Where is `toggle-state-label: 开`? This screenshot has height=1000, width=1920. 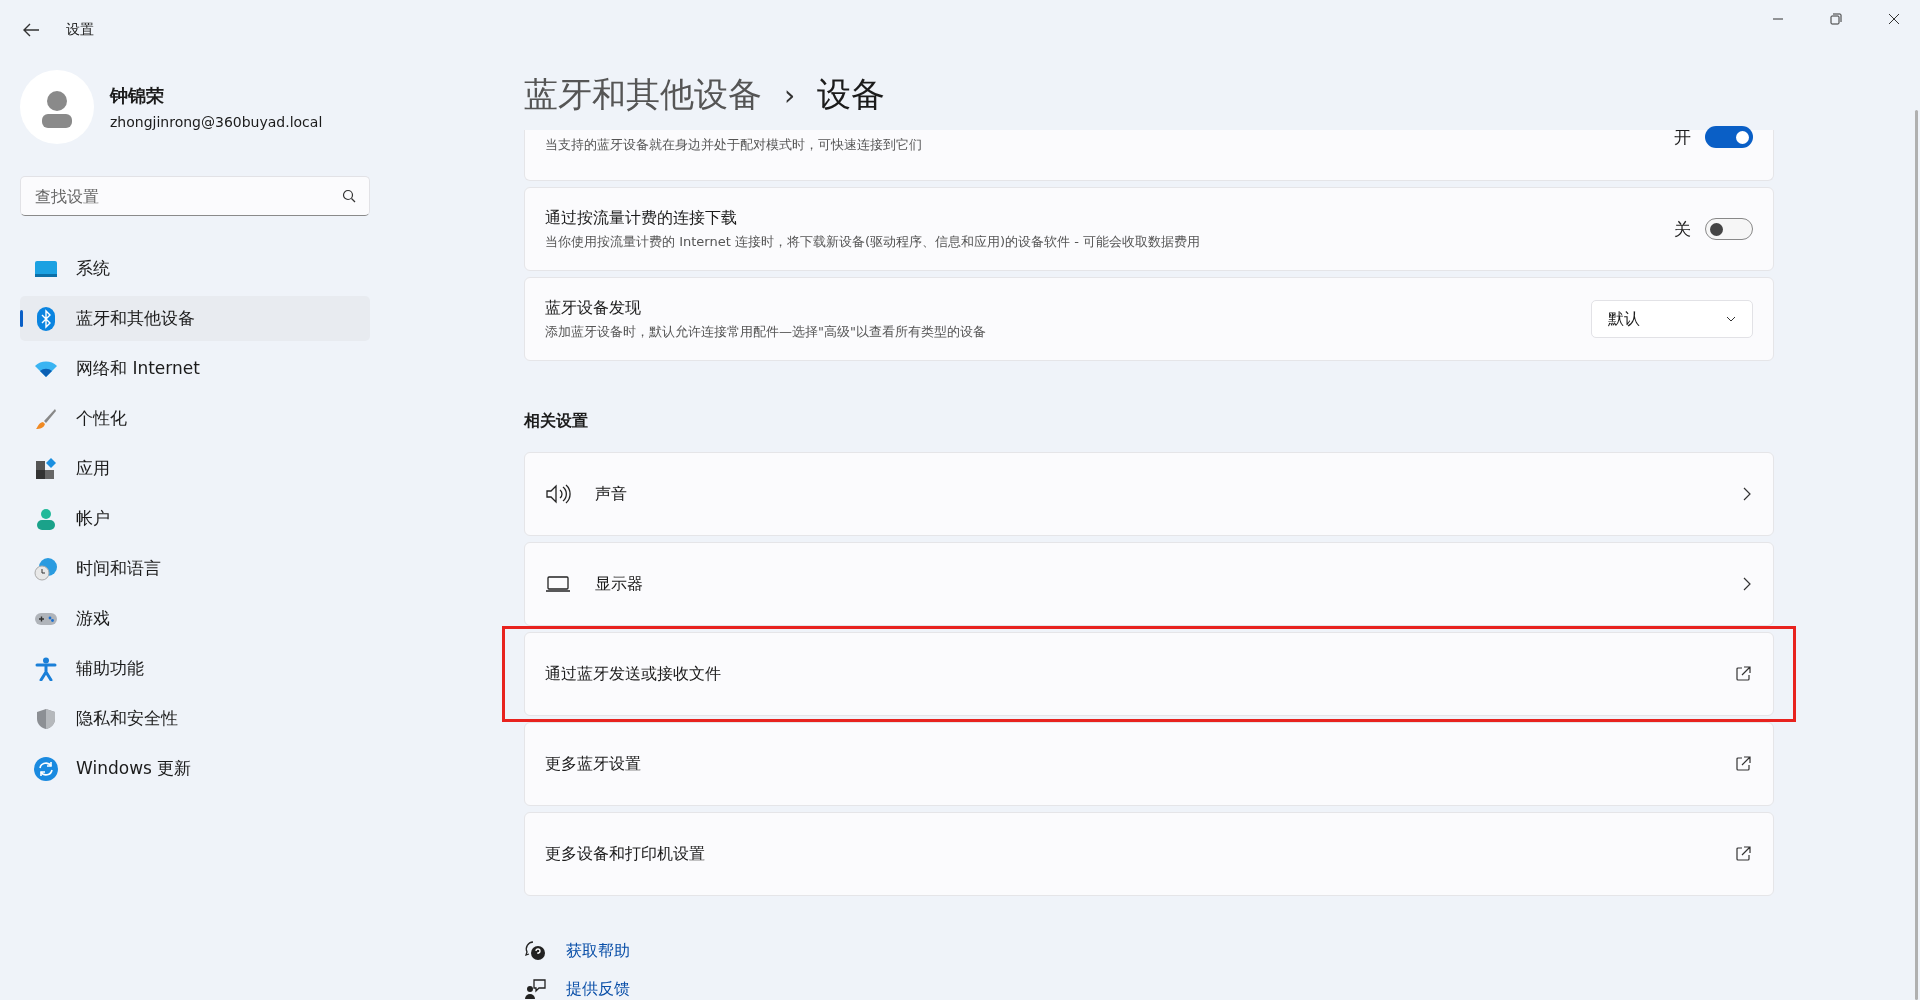
toggle-state-label: 开 is located at coordinates (1682, 137).